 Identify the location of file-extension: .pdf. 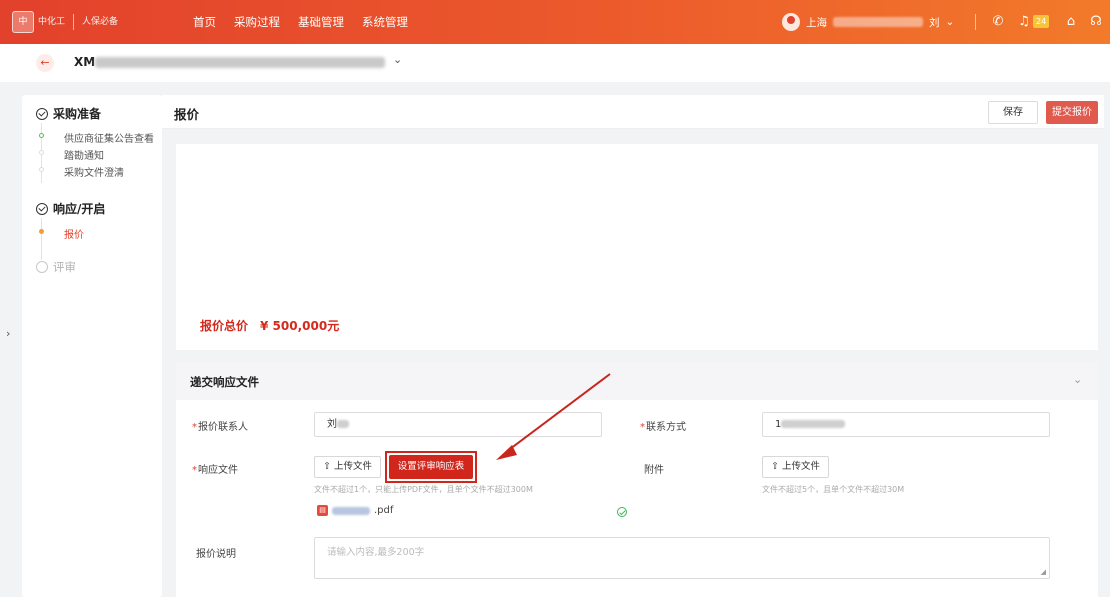
(384, 510).